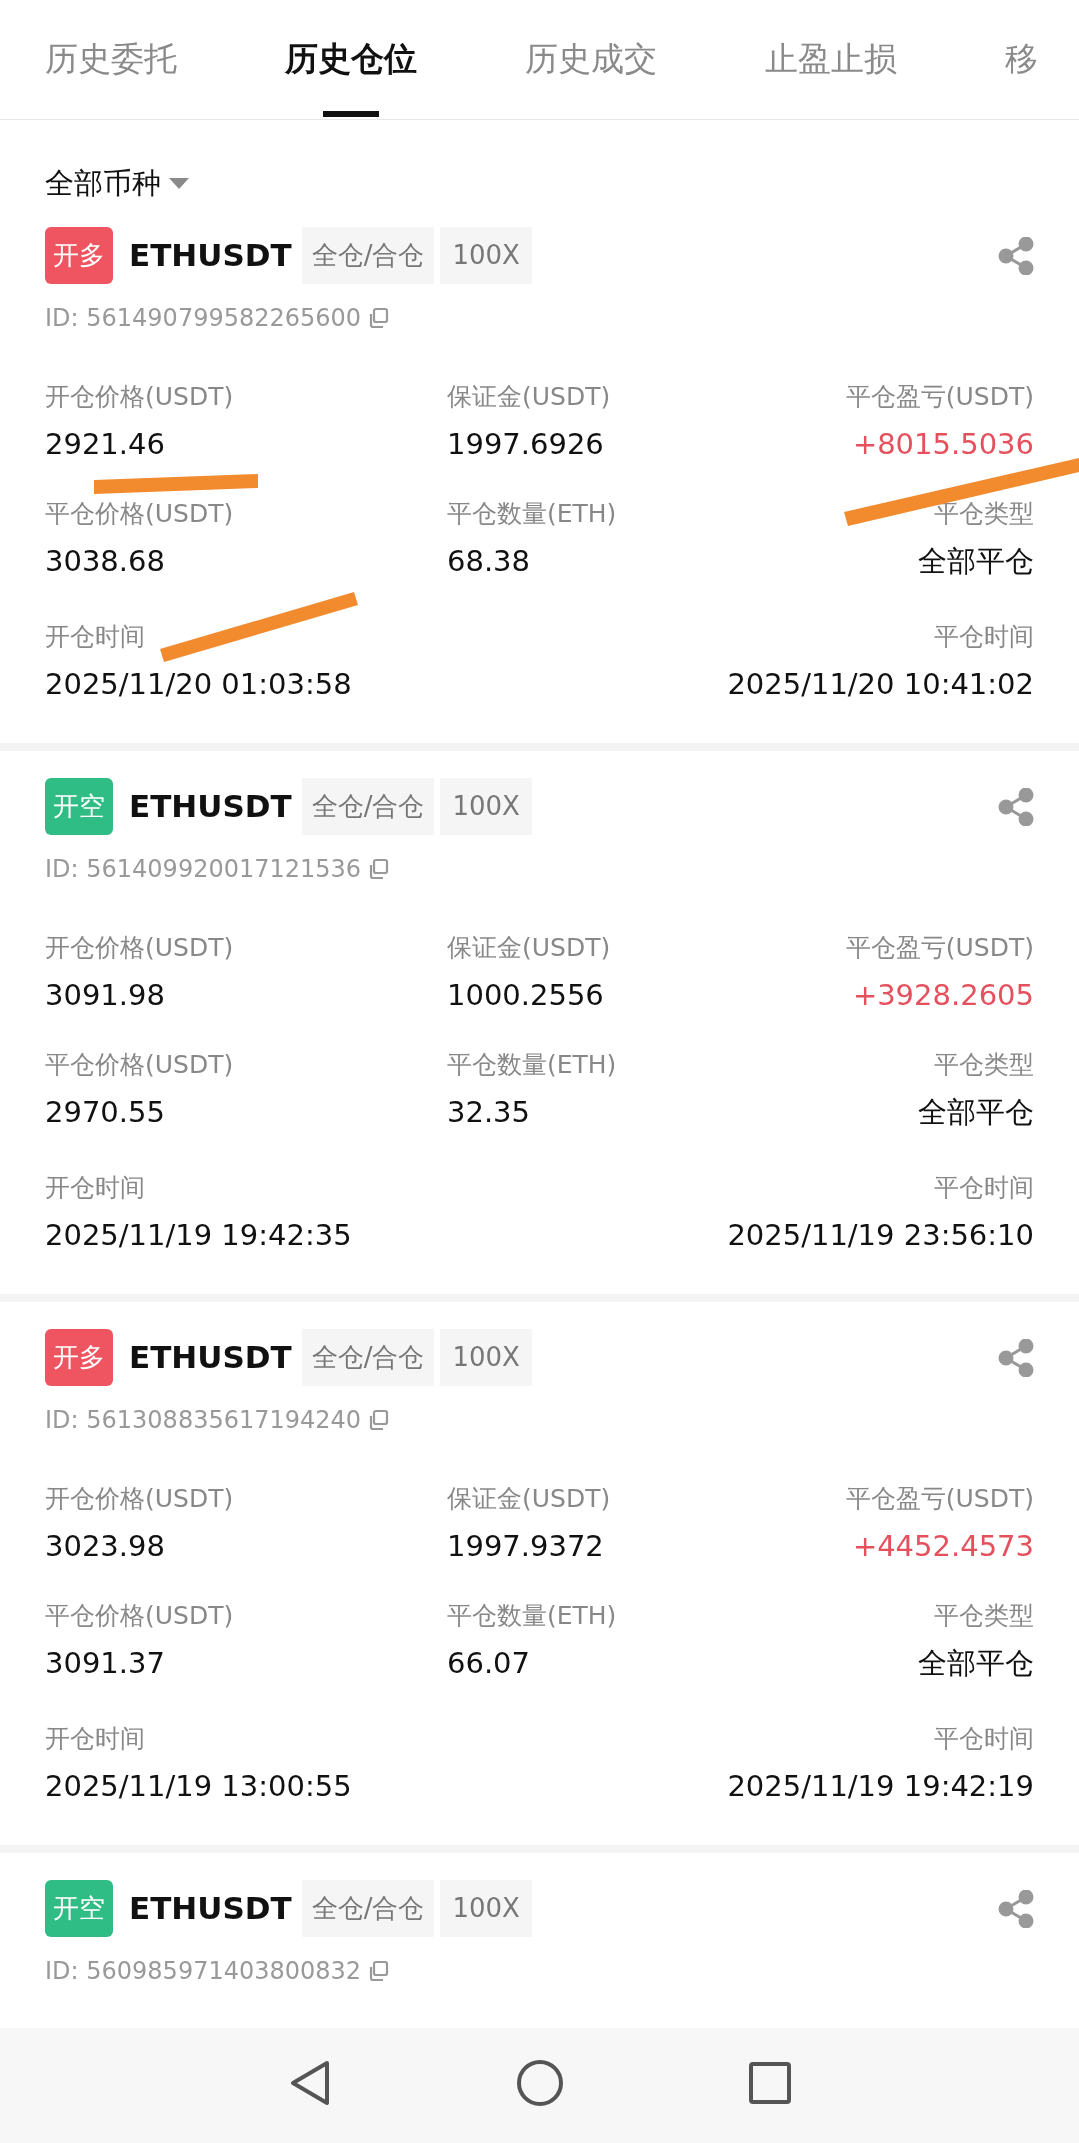 The width and height of the screenshot is (1079, 2143). What do you see at coordinates (179, 183) in the screenshot?
I see `dropdown-caret-icon` at bounding box center [179, 183].